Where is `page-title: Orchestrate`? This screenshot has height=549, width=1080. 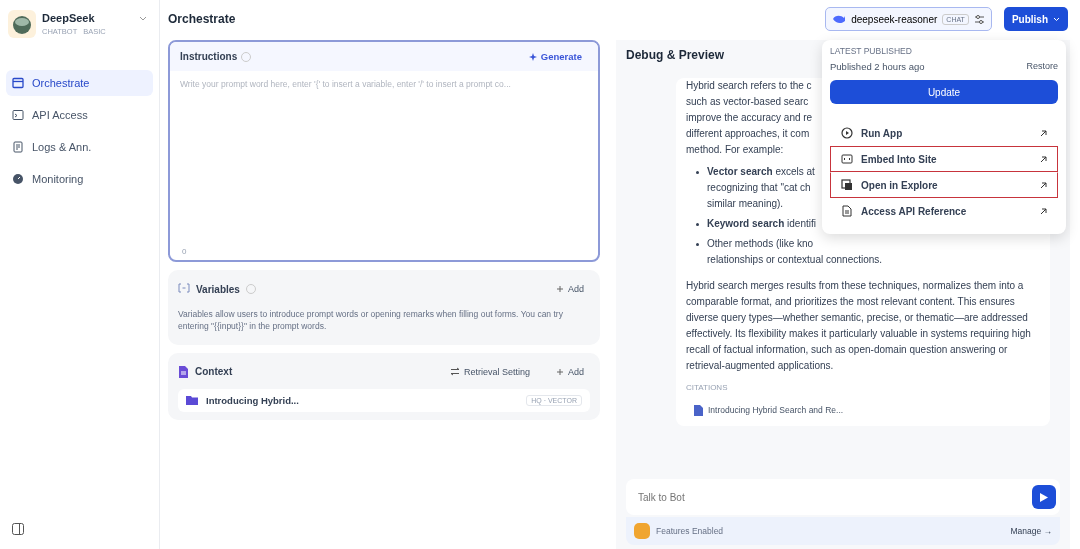
page-title: Orchestrate is located at coordinates (202, 19).